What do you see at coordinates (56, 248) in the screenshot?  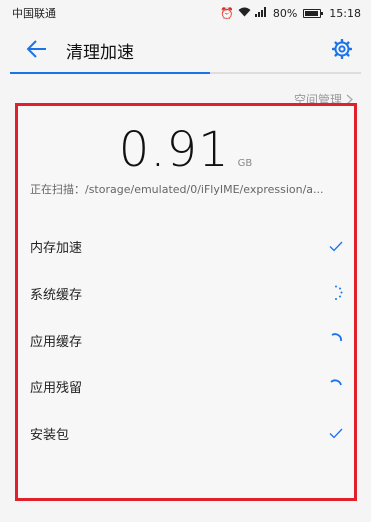 I see `item-label: 内存加速` at bounding box center [56, 248].